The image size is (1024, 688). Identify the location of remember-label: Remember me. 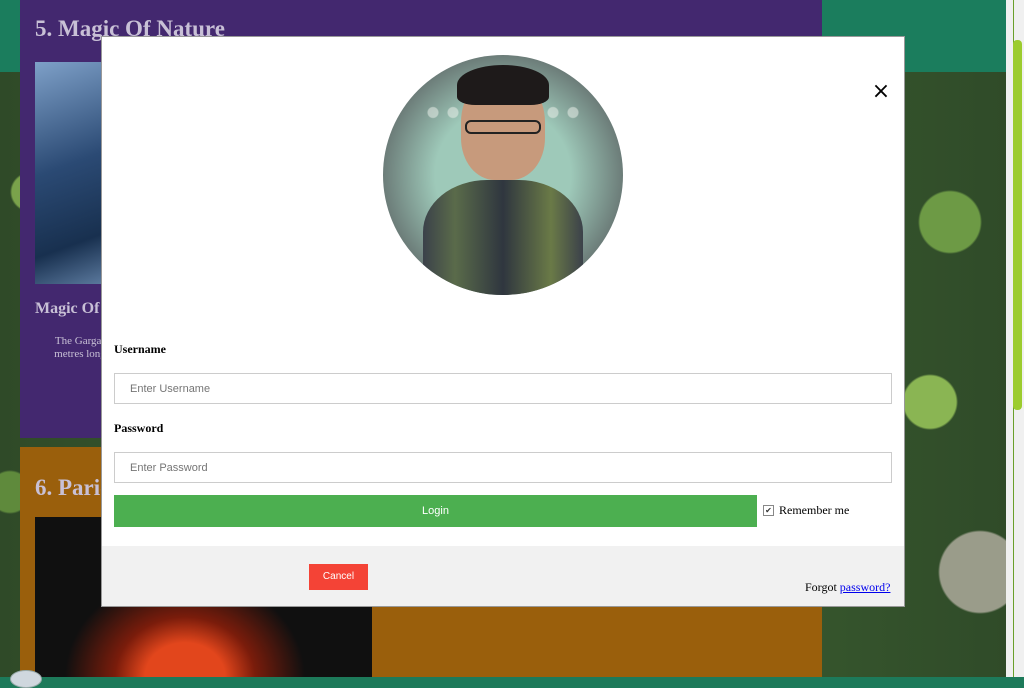
(814, 510).